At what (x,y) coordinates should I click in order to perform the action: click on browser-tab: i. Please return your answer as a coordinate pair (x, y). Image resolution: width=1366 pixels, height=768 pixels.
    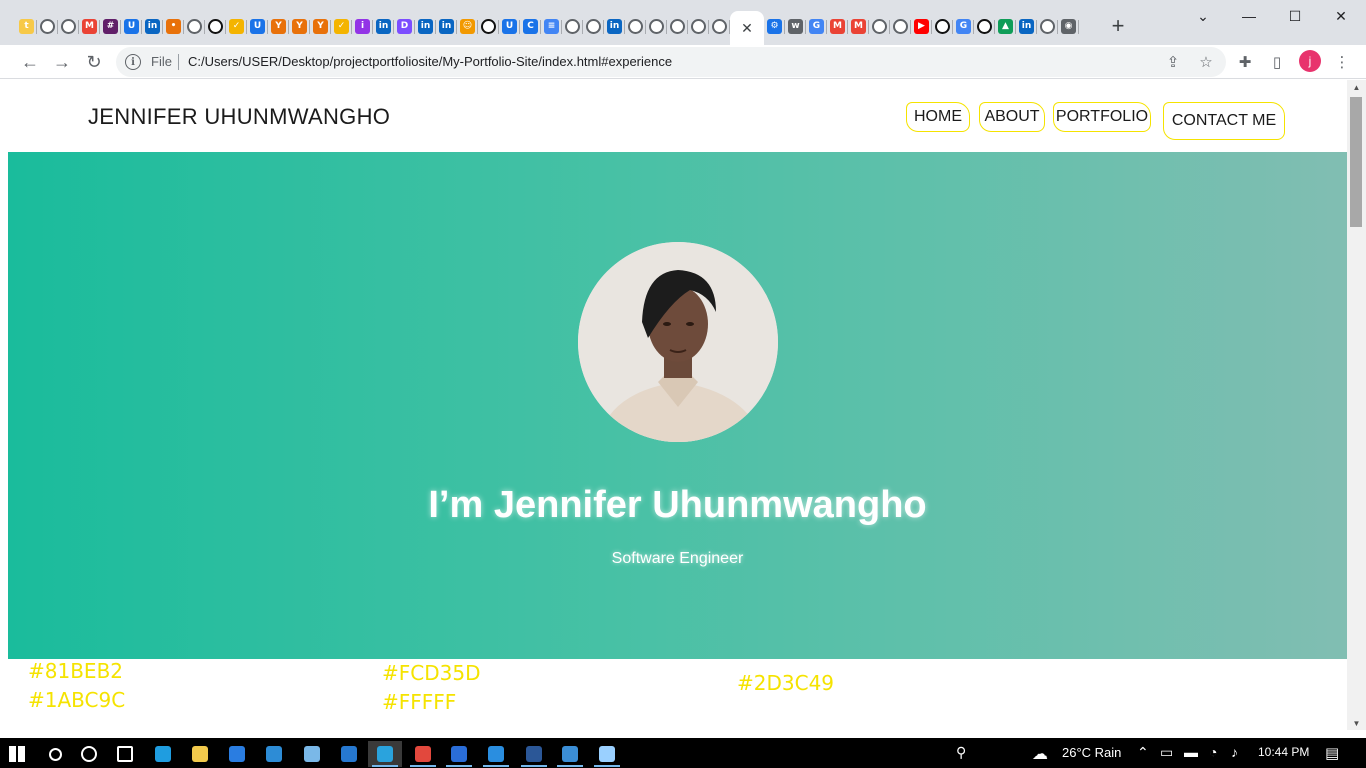
    Looking at the image, I should click on (362, 26).